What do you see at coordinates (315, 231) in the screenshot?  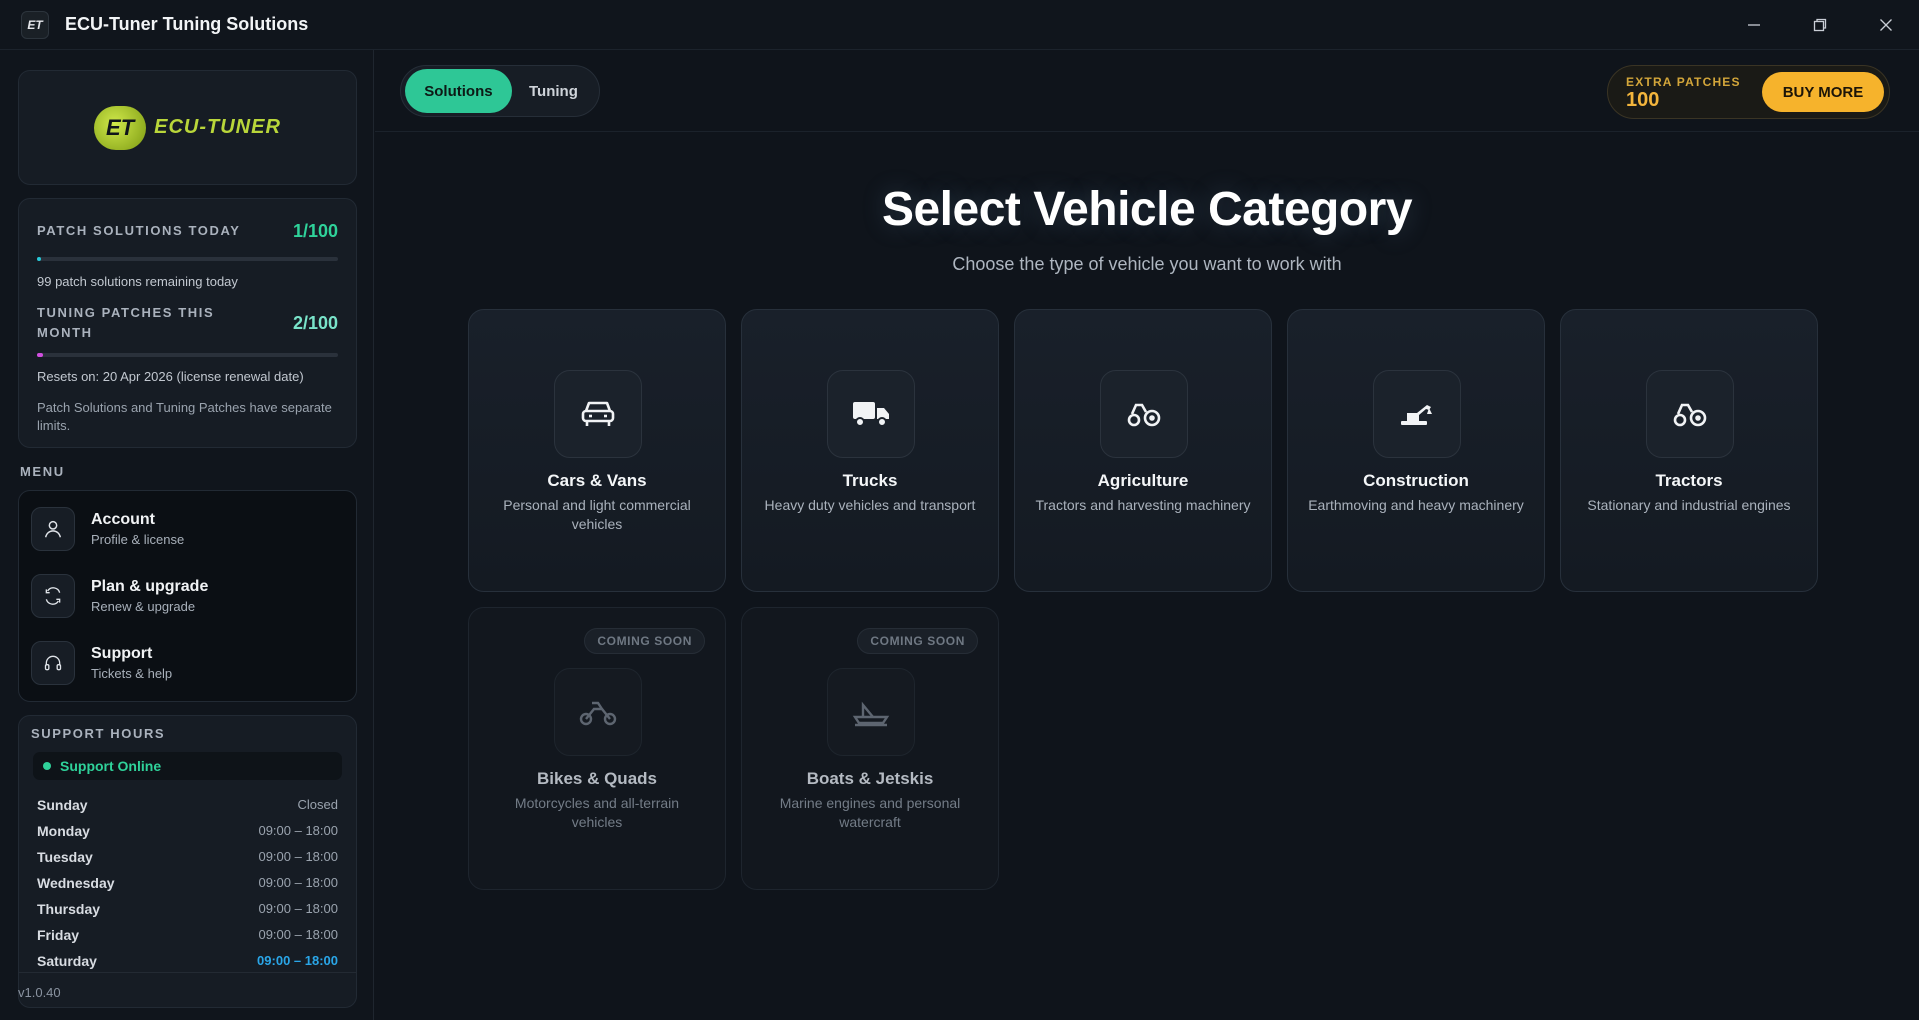 I see `patch-usage-value: 1/100` at bounding box center [315, 231].